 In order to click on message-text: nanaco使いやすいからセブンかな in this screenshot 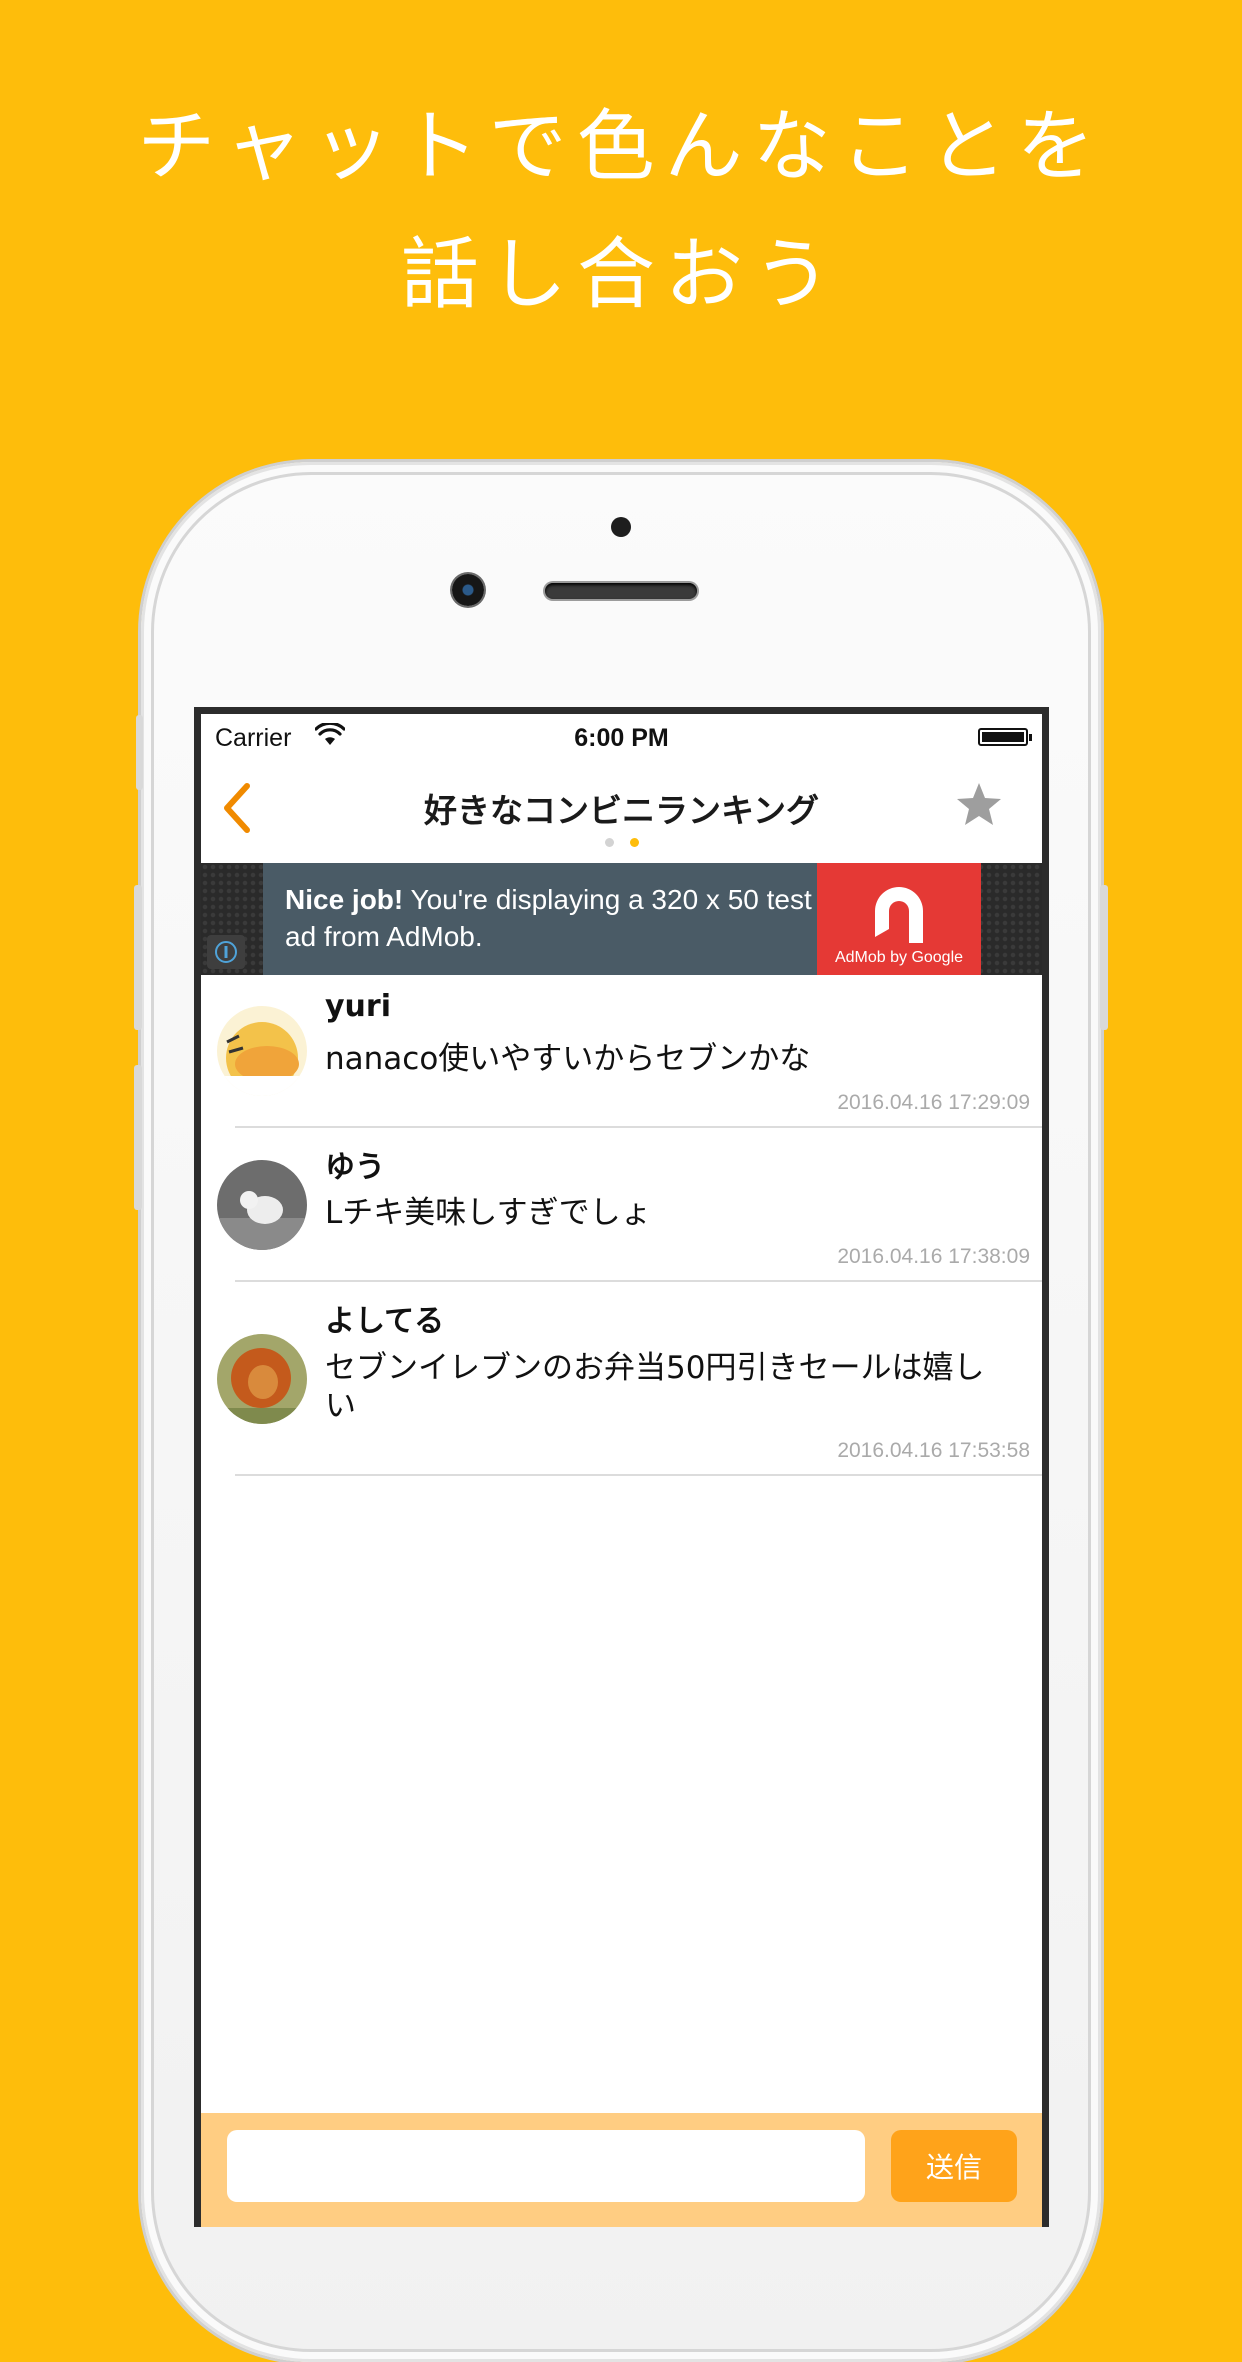, I will do `click(568, 1059)`.